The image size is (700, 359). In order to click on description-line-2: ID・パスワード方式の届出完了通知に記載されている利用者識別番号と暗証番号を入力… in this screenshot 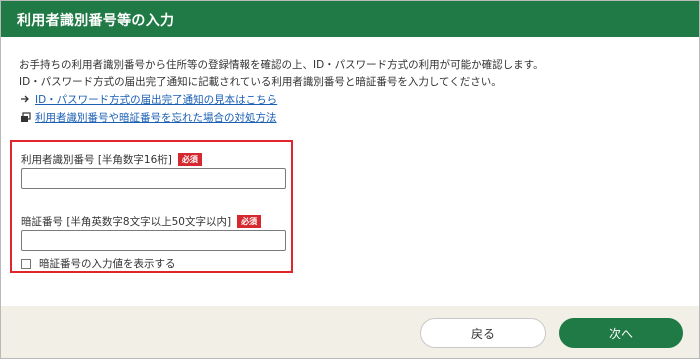, I will do `click(260, 82)`.